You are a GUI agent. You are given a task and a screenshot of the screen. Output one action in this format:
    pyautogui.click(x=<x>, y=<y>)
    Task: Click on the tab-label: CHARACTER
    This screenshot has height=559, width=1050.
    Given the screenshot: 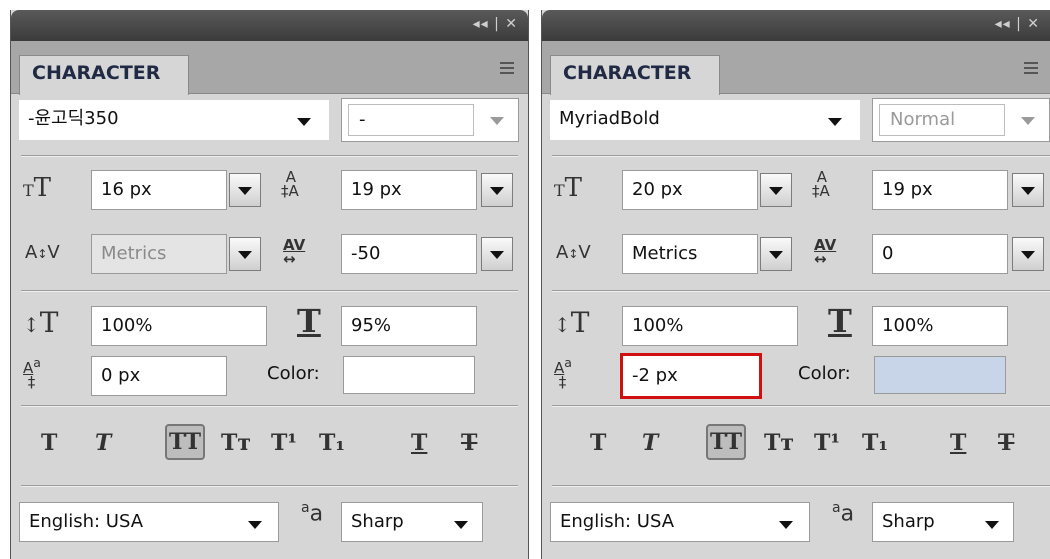 What is the action you would take?
    pyautogui.click(x=627, y=73)
    